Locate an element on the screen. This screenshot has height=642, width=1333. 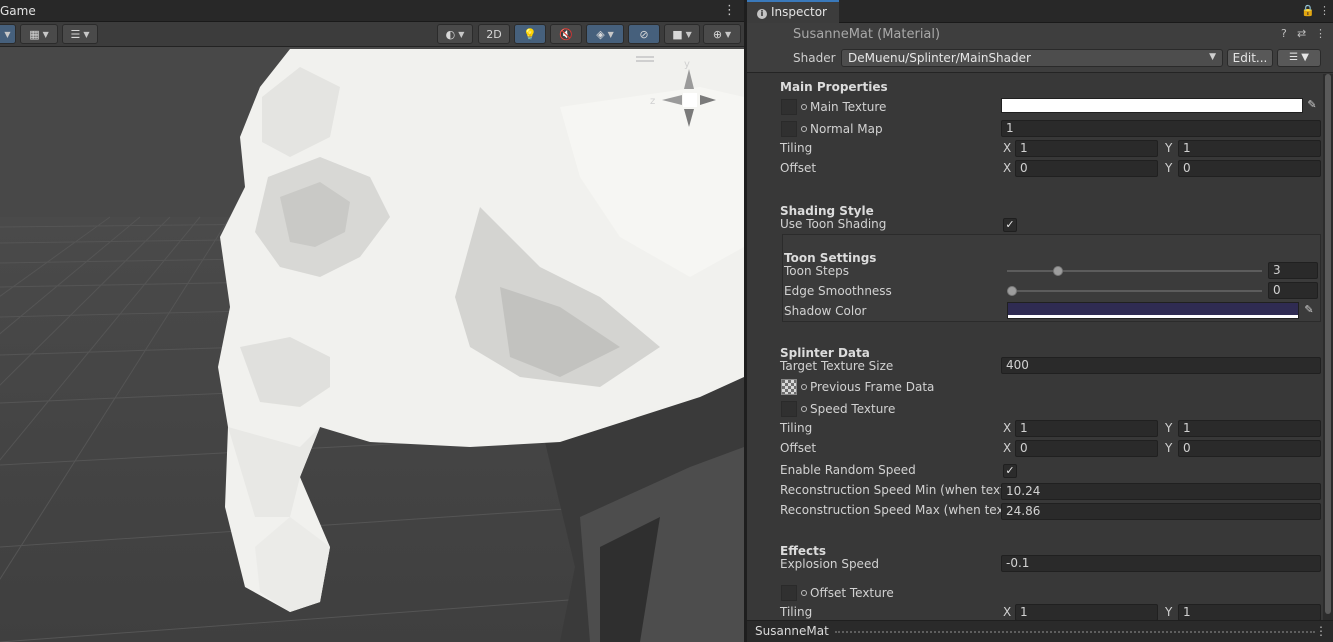
light-bulb-icon: 💡 is located at coordinates (530, 34).